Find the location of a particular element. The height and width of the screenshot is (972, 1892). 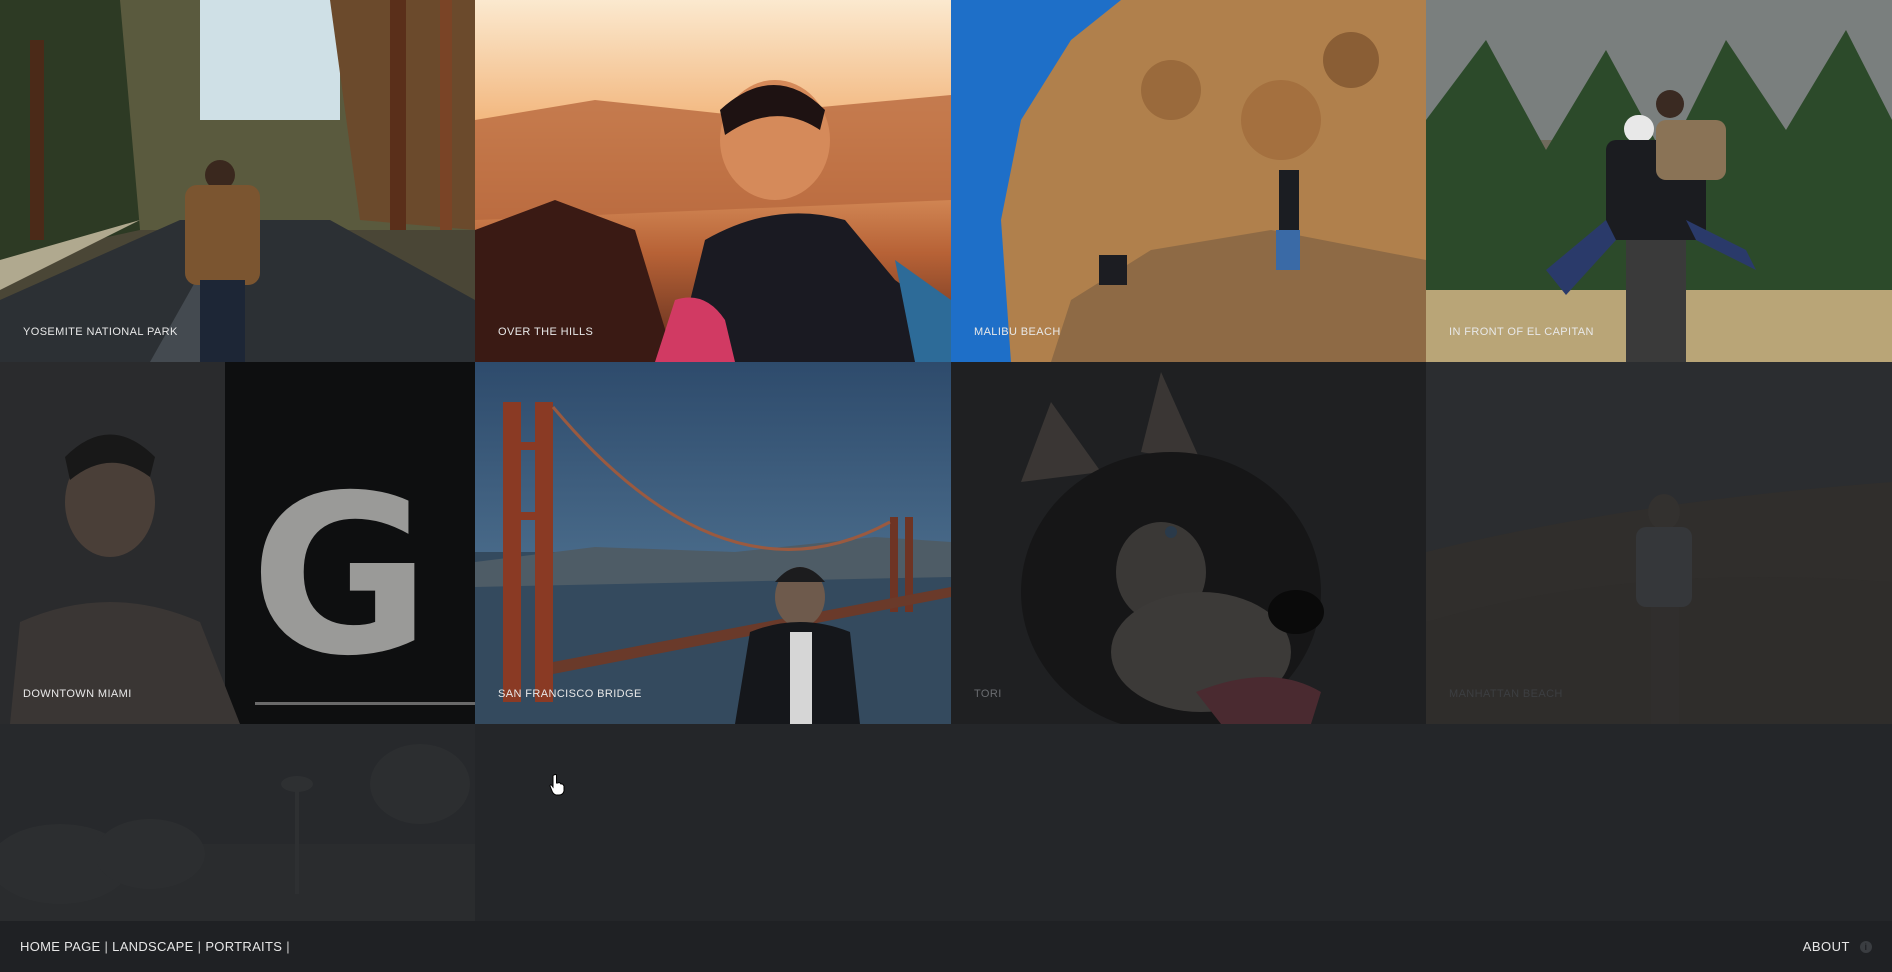

tile-caption: In Front of El Capitan is located at coordinates (1521, 332).